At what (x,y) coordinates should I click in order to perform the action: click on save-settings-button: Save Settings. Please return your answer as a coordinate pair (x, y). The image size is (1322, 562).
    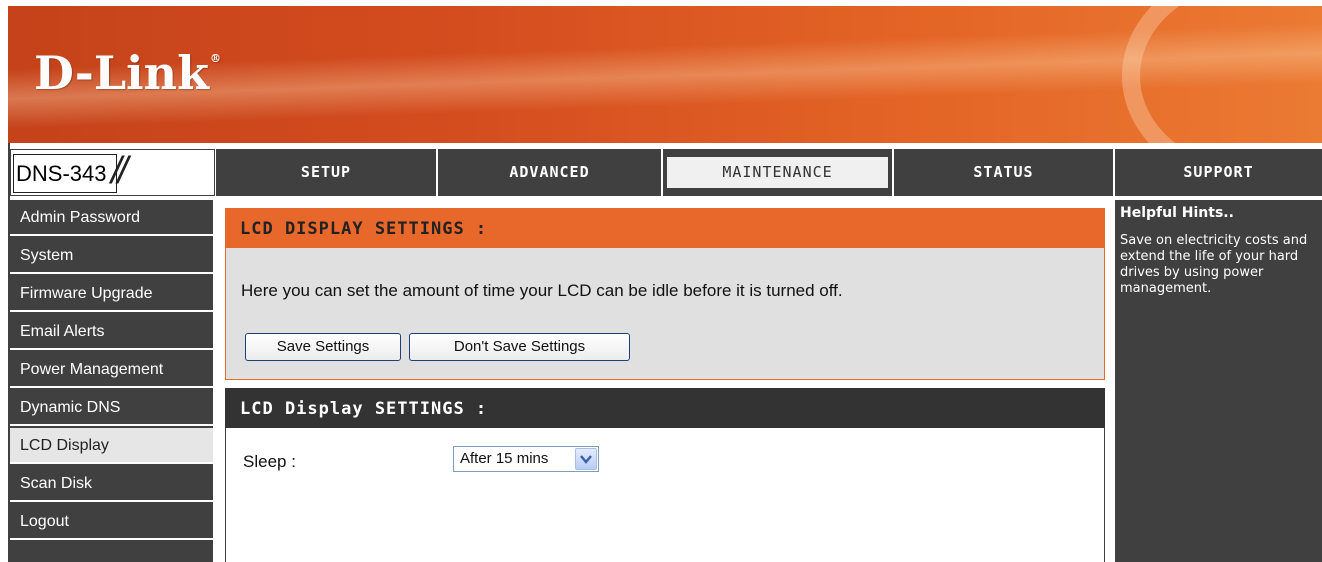
    Looking at the image, I should click on (323, 347).